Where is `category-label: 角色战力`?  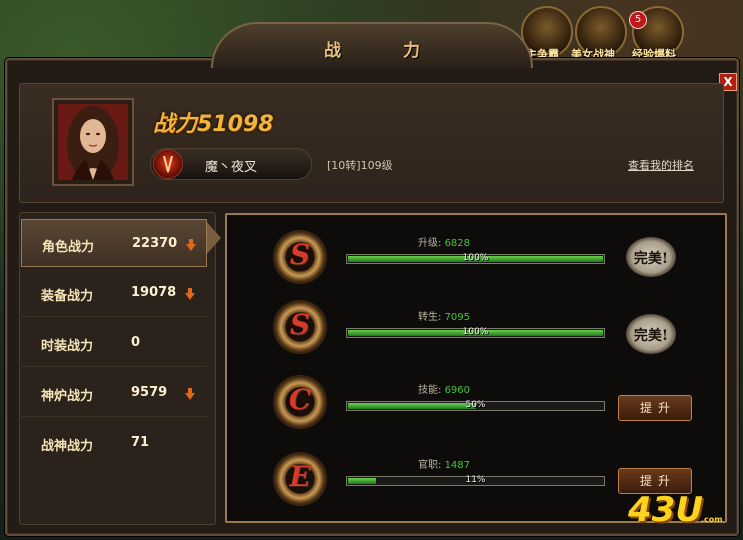
category-label: 角色战力 is located at coordinates (68, 247).